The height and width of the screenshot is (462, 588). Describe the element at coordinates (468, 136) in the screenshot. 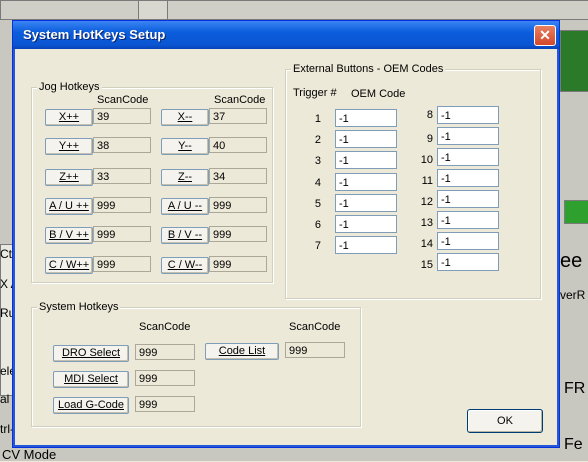

I see `trigger-9-oem-input: -1` at that location.